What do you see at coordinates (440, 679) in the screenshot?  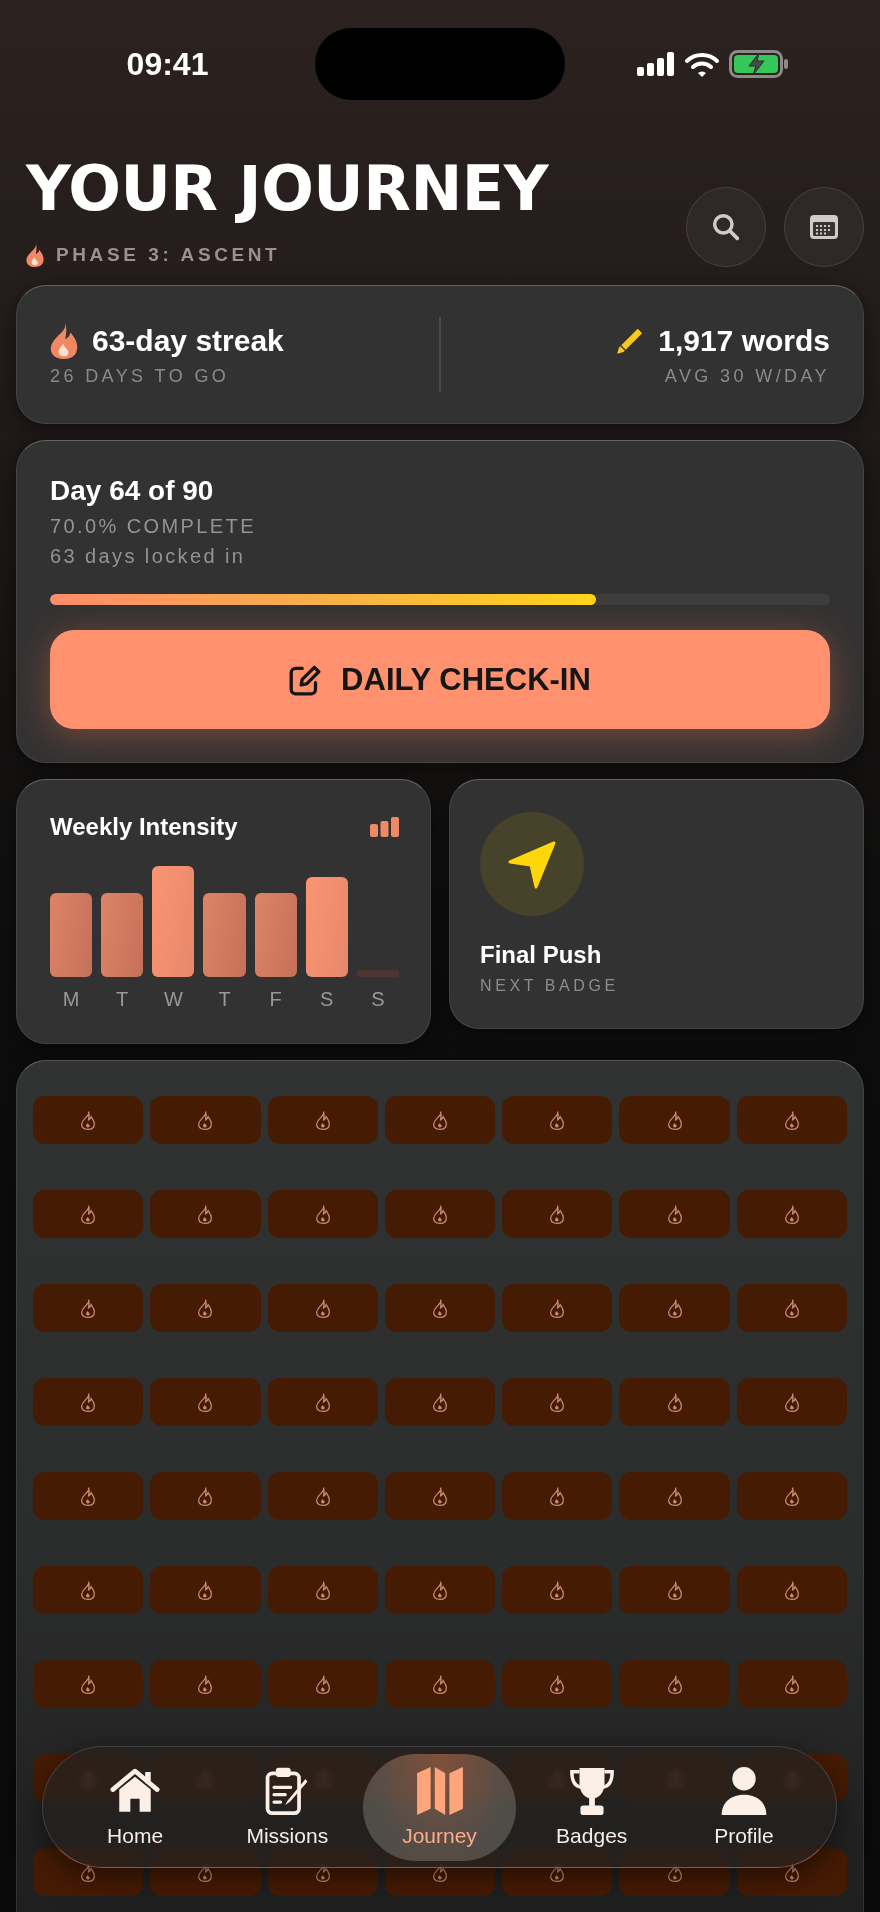 I see `check-in-button: DAILY CHECK-IN` at bounding box center [440, 679].